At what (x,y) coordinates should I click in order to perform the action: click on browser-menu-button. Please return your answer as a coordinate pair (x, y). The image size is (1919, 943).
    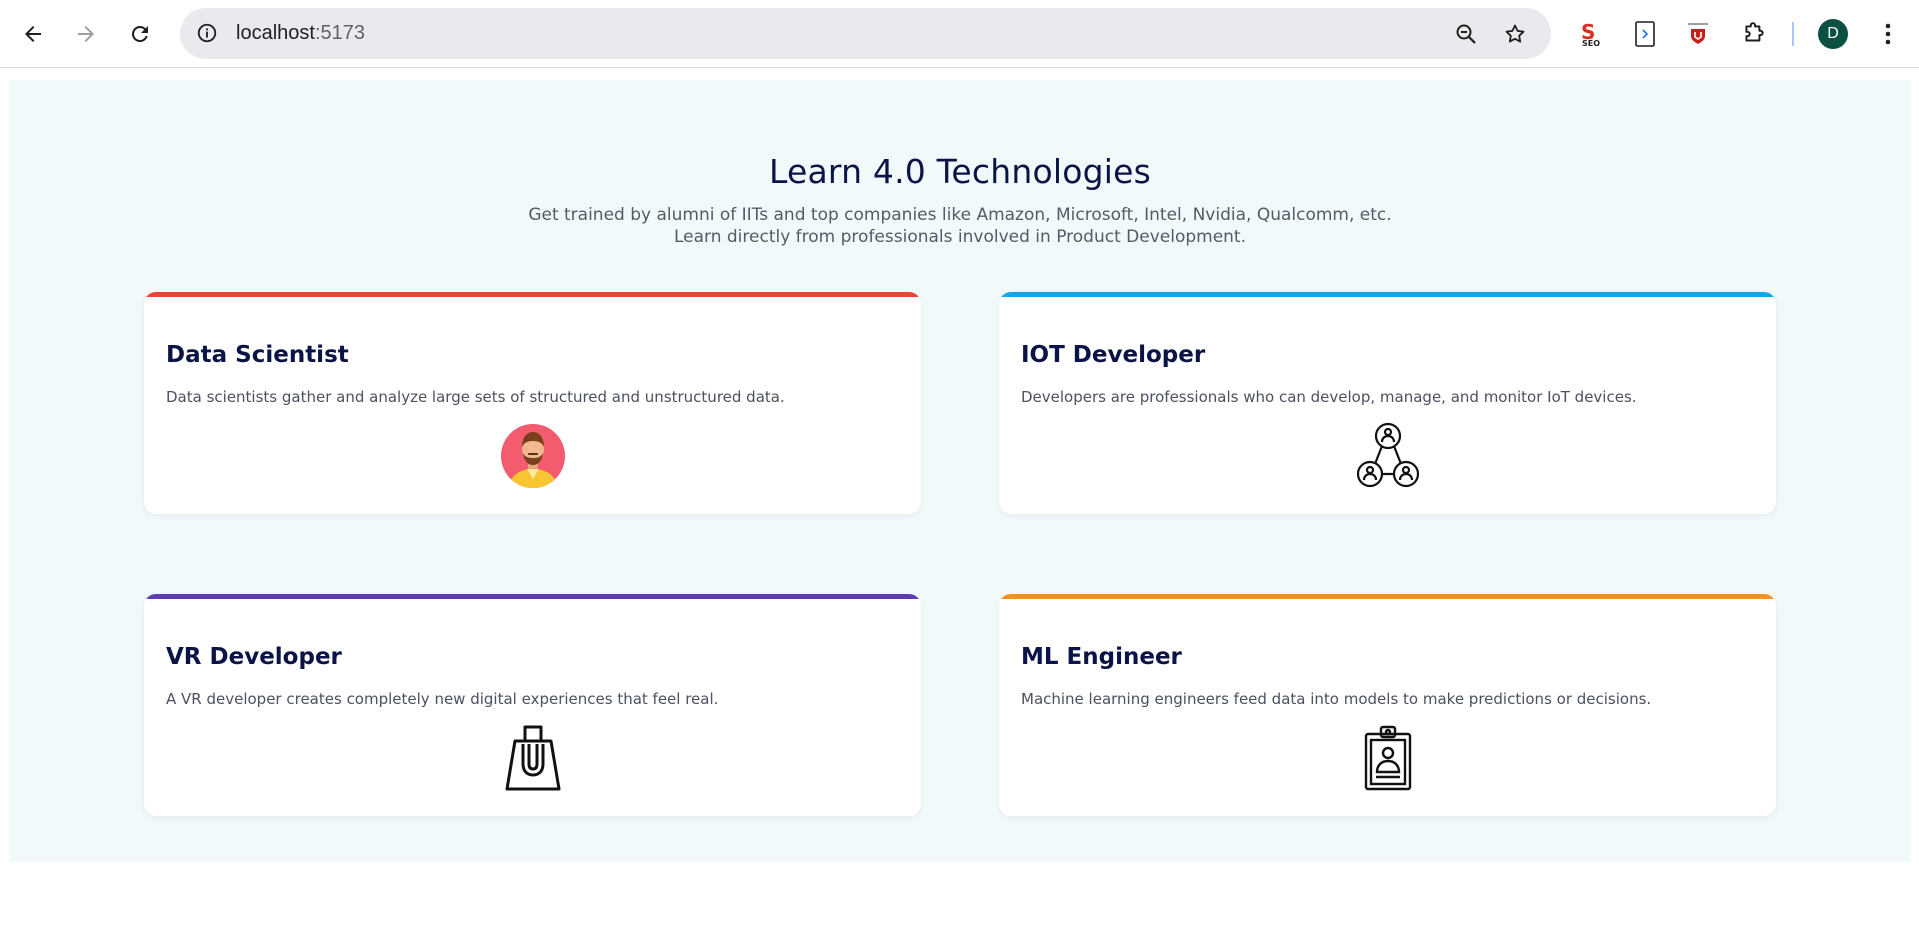
    Looking at the image, I should click on (1888, 34).